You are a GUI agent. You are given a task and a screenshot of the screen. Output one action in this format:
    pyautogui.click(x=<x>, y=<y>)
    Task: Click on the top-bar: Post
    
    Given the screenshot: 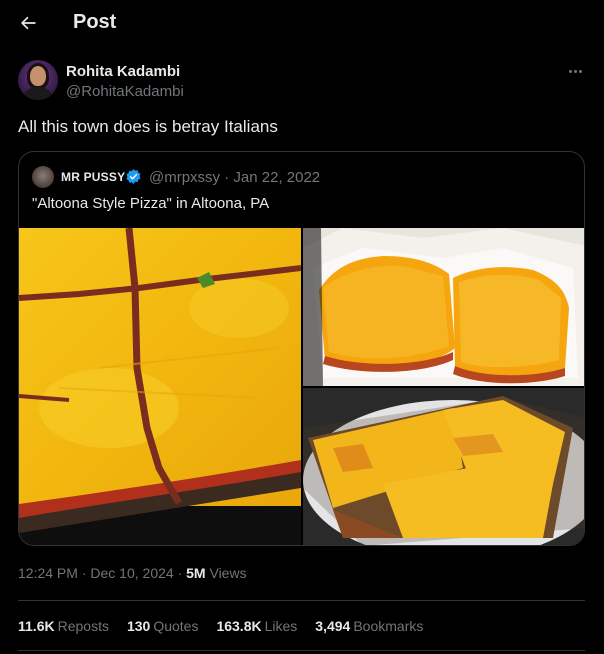 What is the action you would take?
    pyautogui.click(x=302, y=23)
    